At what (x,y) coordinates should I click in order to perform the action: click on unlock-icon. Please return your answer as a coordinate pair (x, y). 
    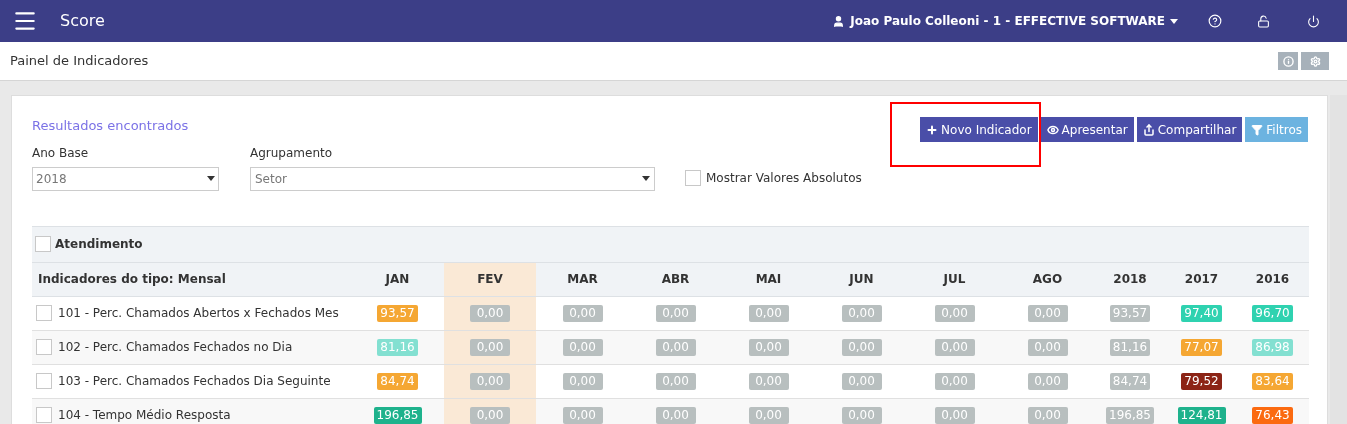
    Looking at the image, I should click on (1263, 21).